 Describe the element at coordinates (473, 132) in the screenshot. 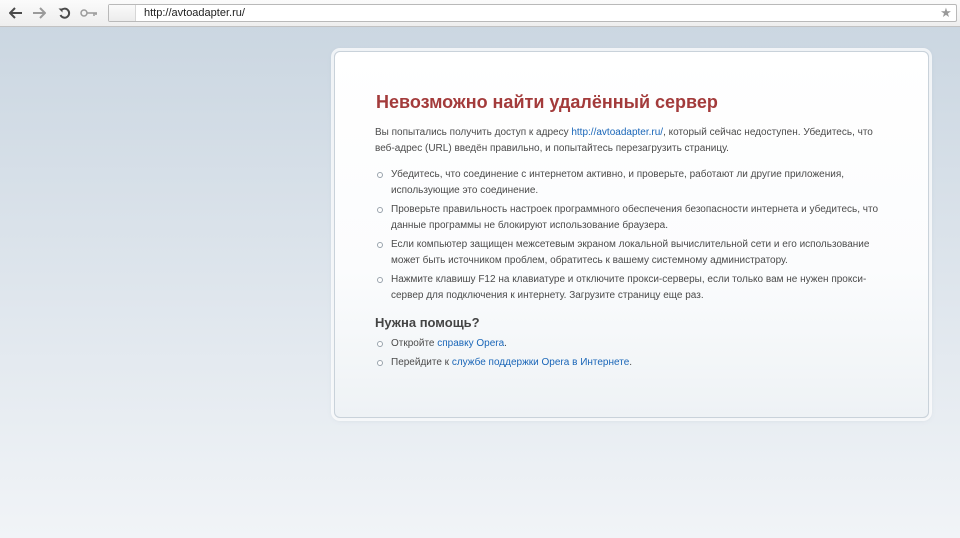

I see `desc-prefix: Вы попытались получить доступ к адресу` at that location.